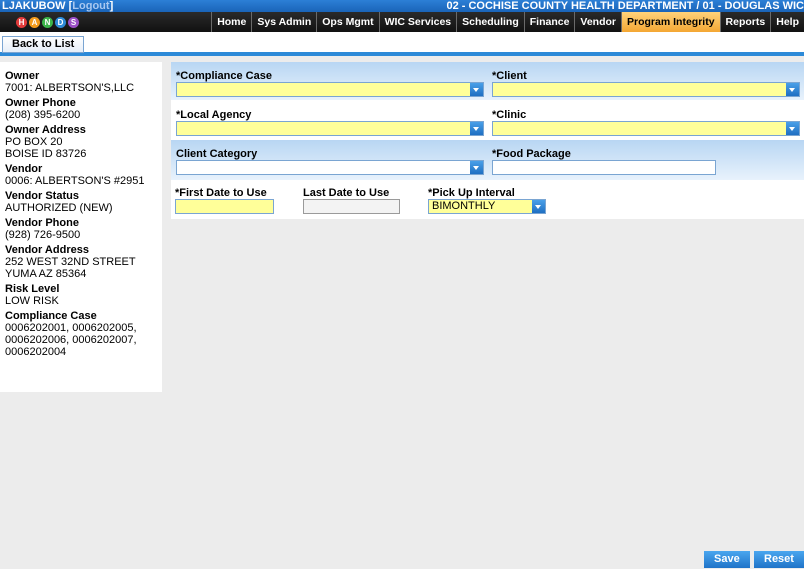 This screenshot has height=569, width=804. What do you see at coordinates (32, 289) in the screenshot?
I see `info-label: Risk Level` at bounding box center [32, 289].